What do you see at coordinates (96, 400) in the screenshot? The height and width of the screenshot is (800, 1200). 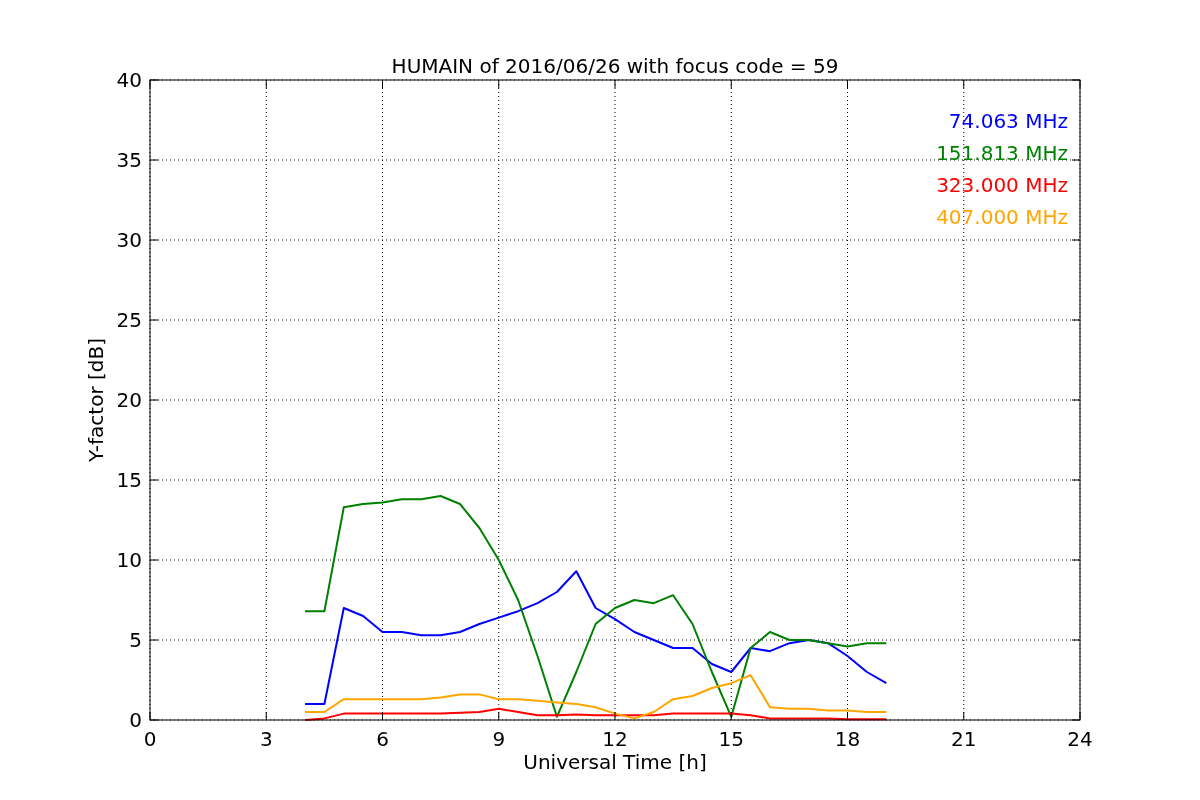 I see `y-axis-label: Y-factor [dB]` at bounding box center [96, 400].